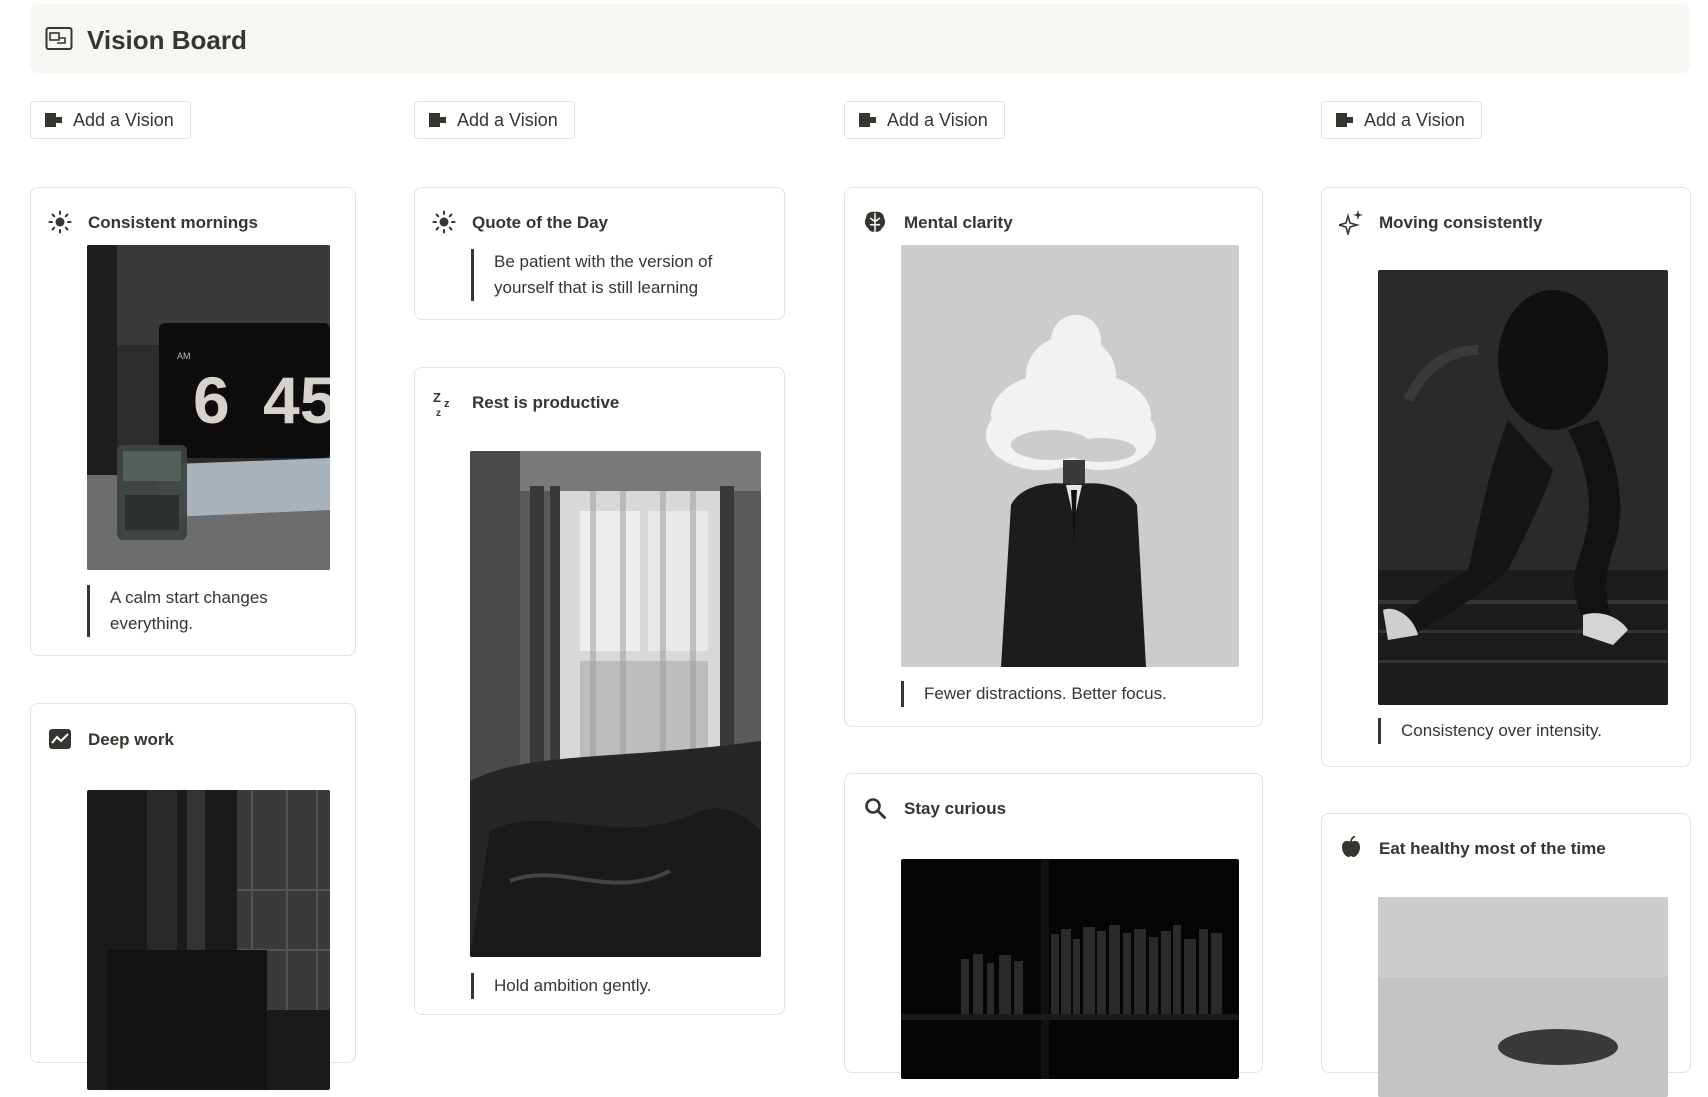 This screenshot has width=1708, height=1097. Describe the element at coordinates (1349, 223) in the screenshot. I see `sparkles-icon` at that location.